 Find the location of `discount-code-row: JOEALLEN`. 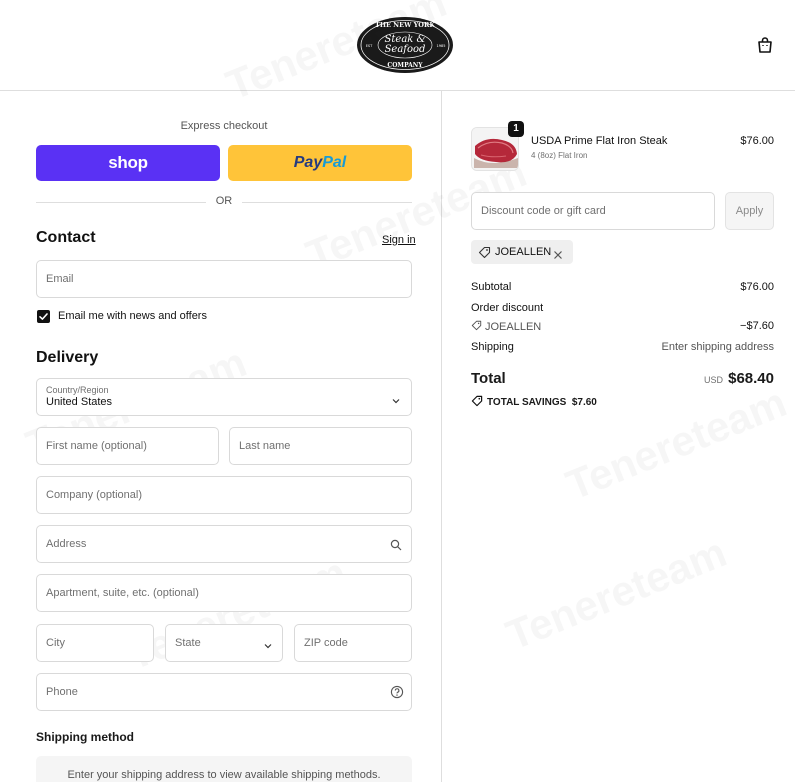

discount-code-row: JOEALLEN is located at coordinates (506, 326).